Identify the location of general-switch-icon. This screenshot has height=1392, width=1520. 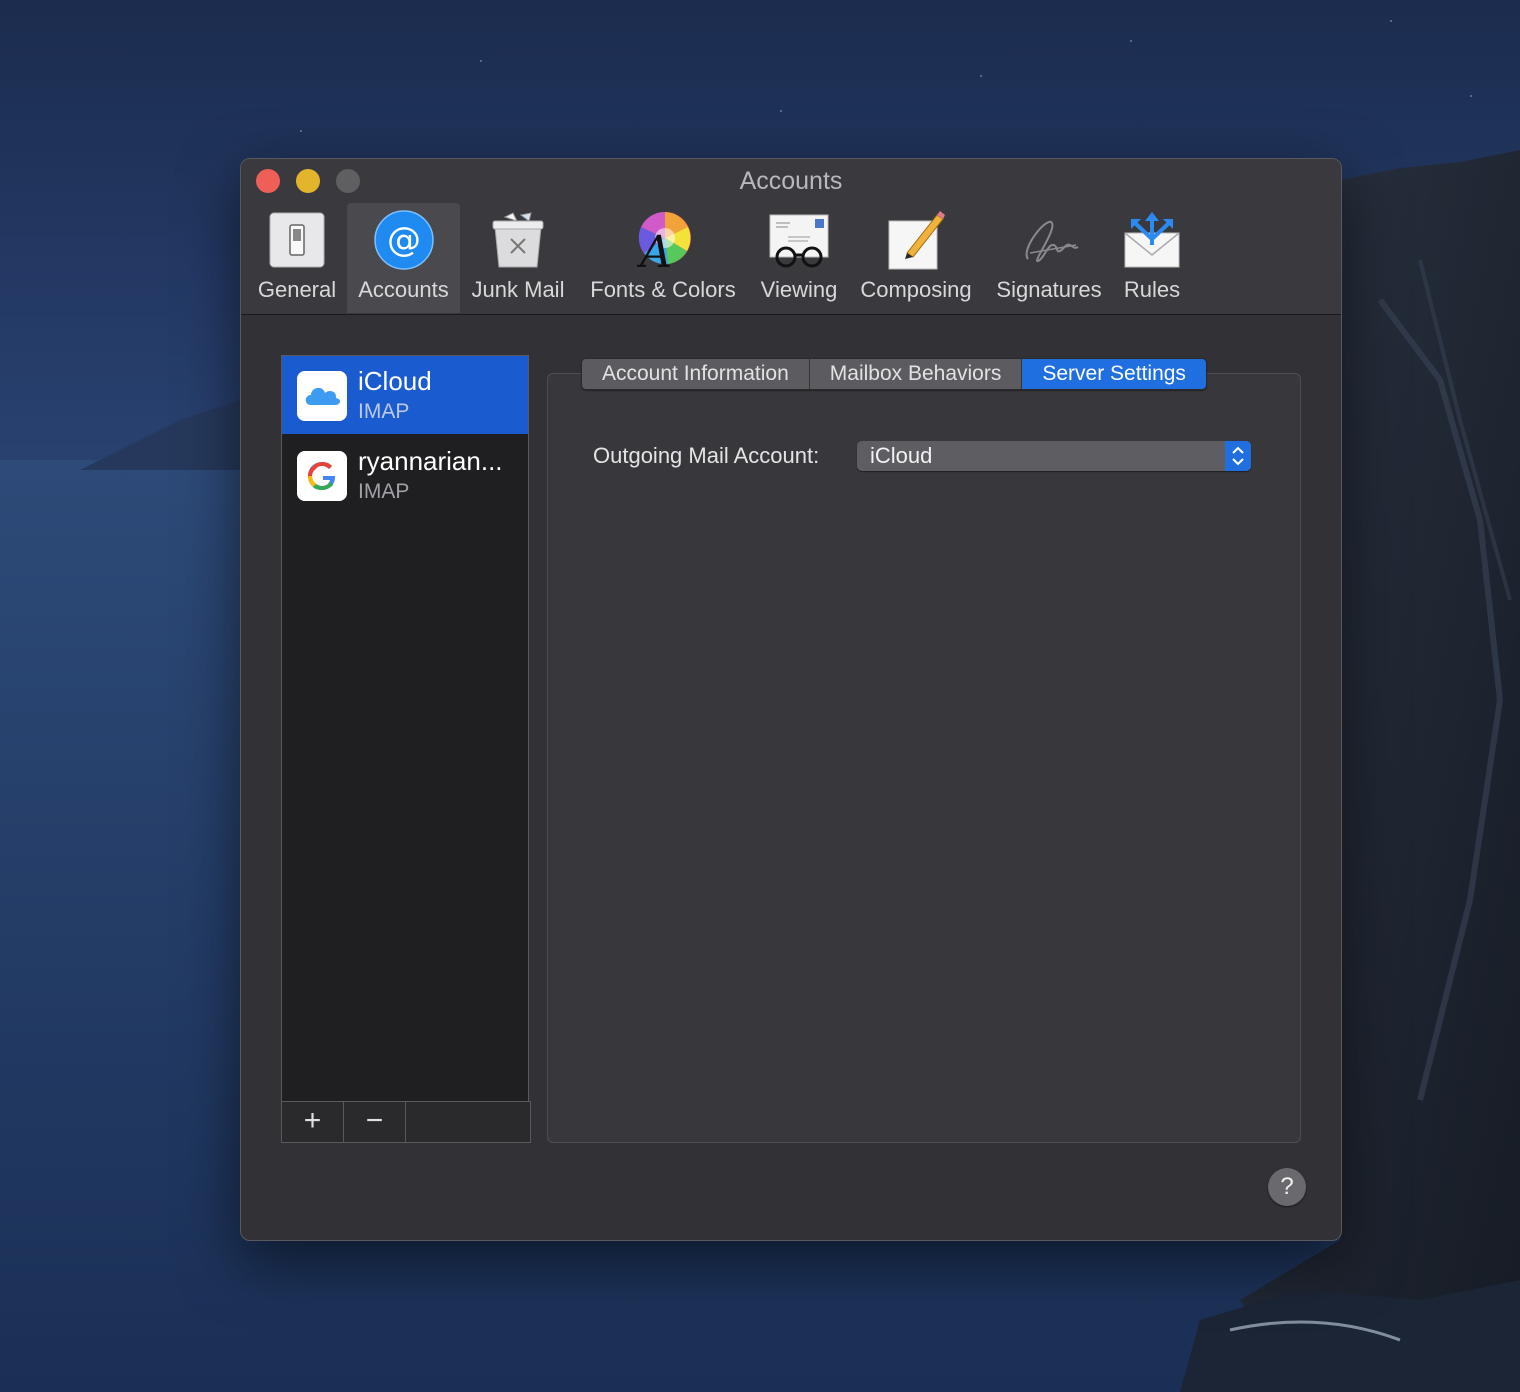
(297, 240).